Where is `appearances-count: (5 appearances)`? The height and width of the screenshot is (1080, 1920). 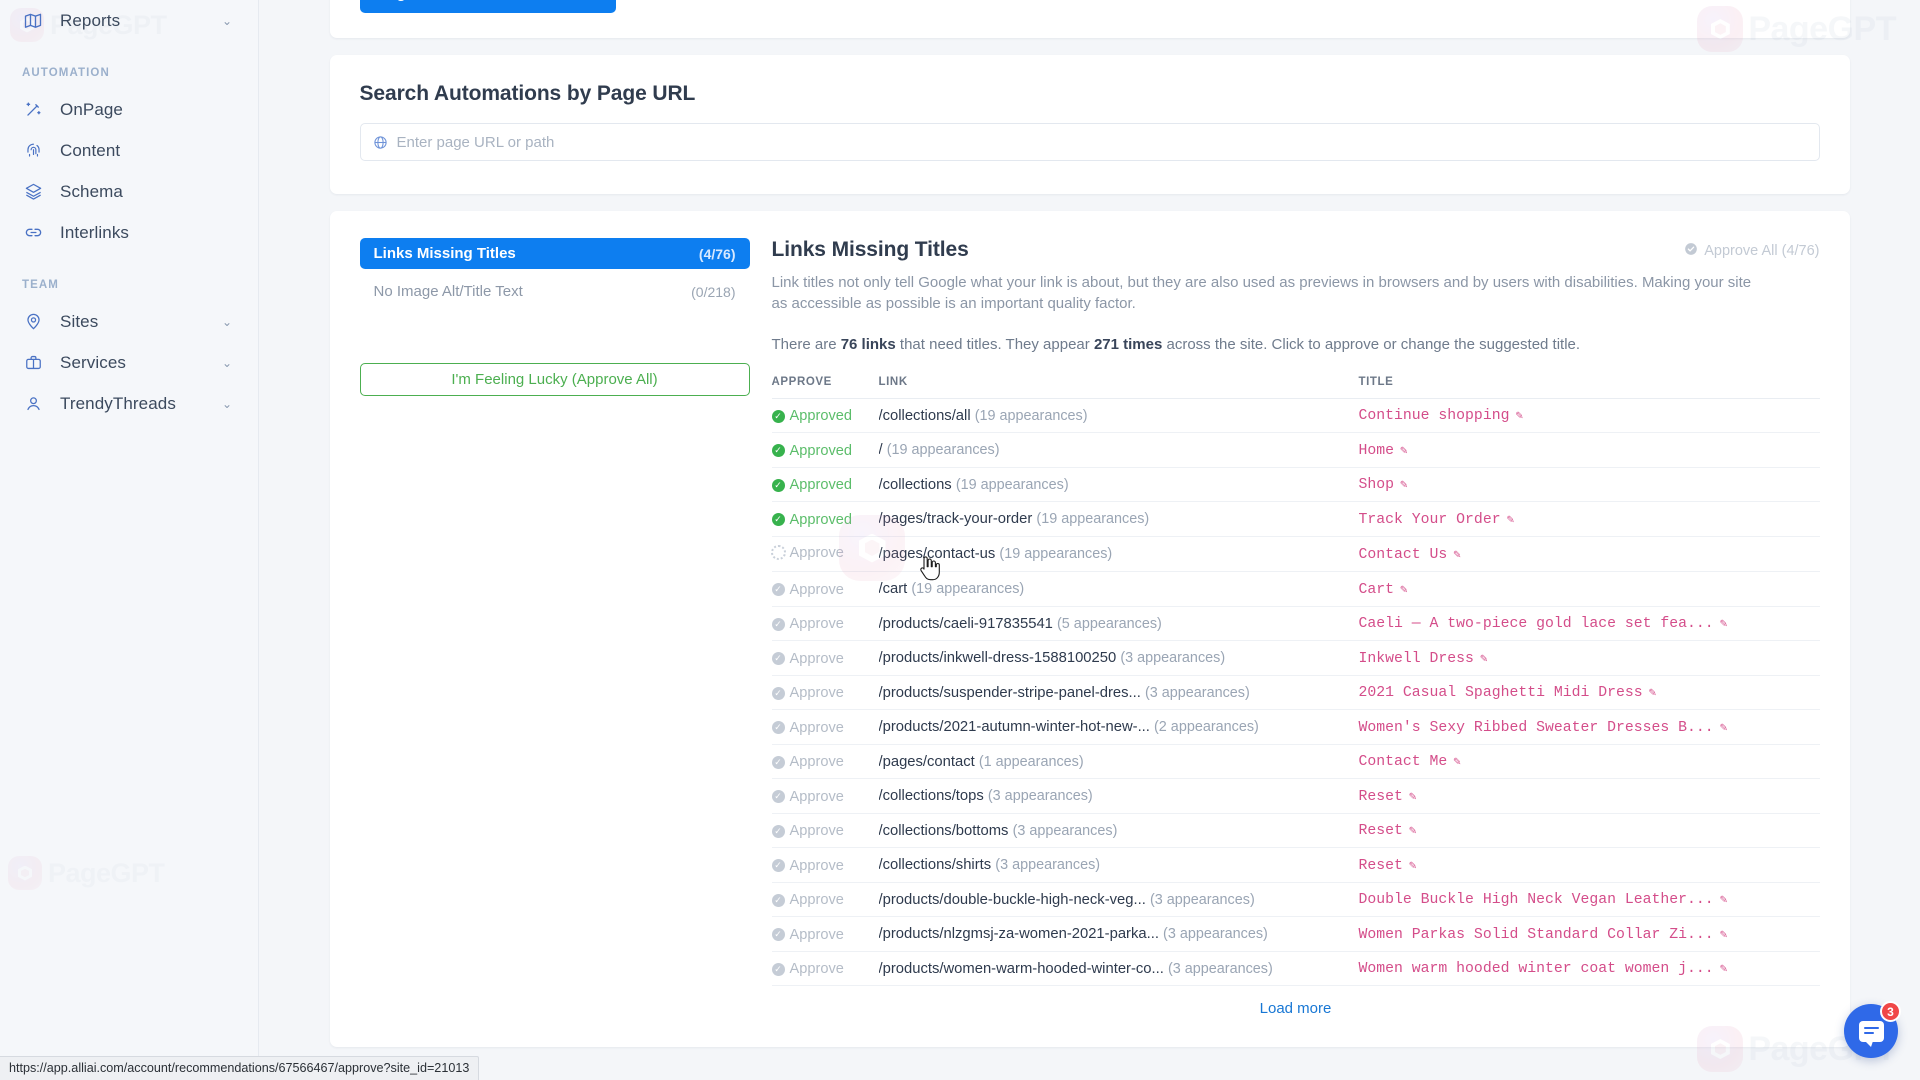
appearances-count: (5 appearances) is located at coordinates (1109, 623).